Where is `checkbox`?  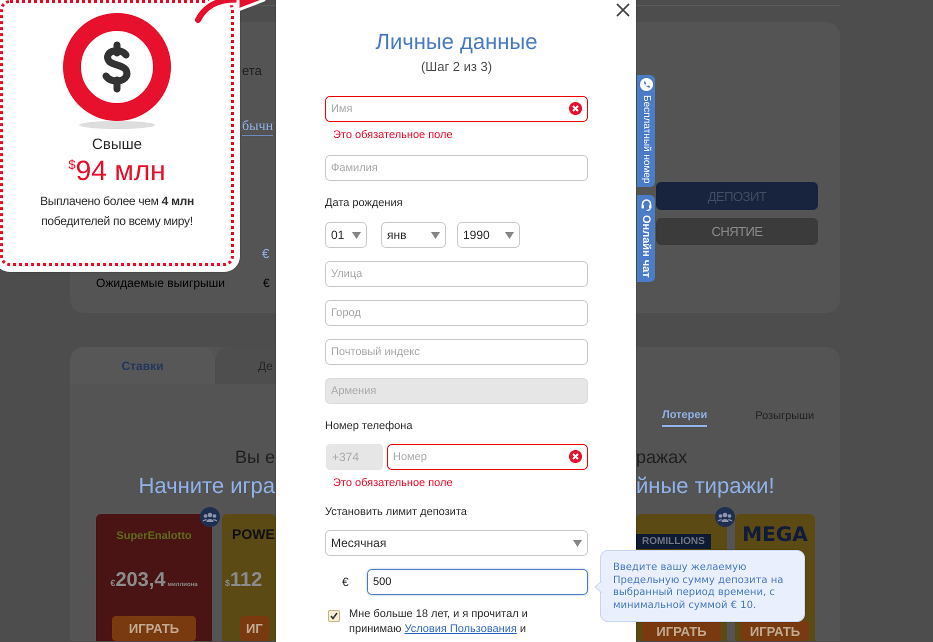
checkbox is located at coordinates (334, 616).